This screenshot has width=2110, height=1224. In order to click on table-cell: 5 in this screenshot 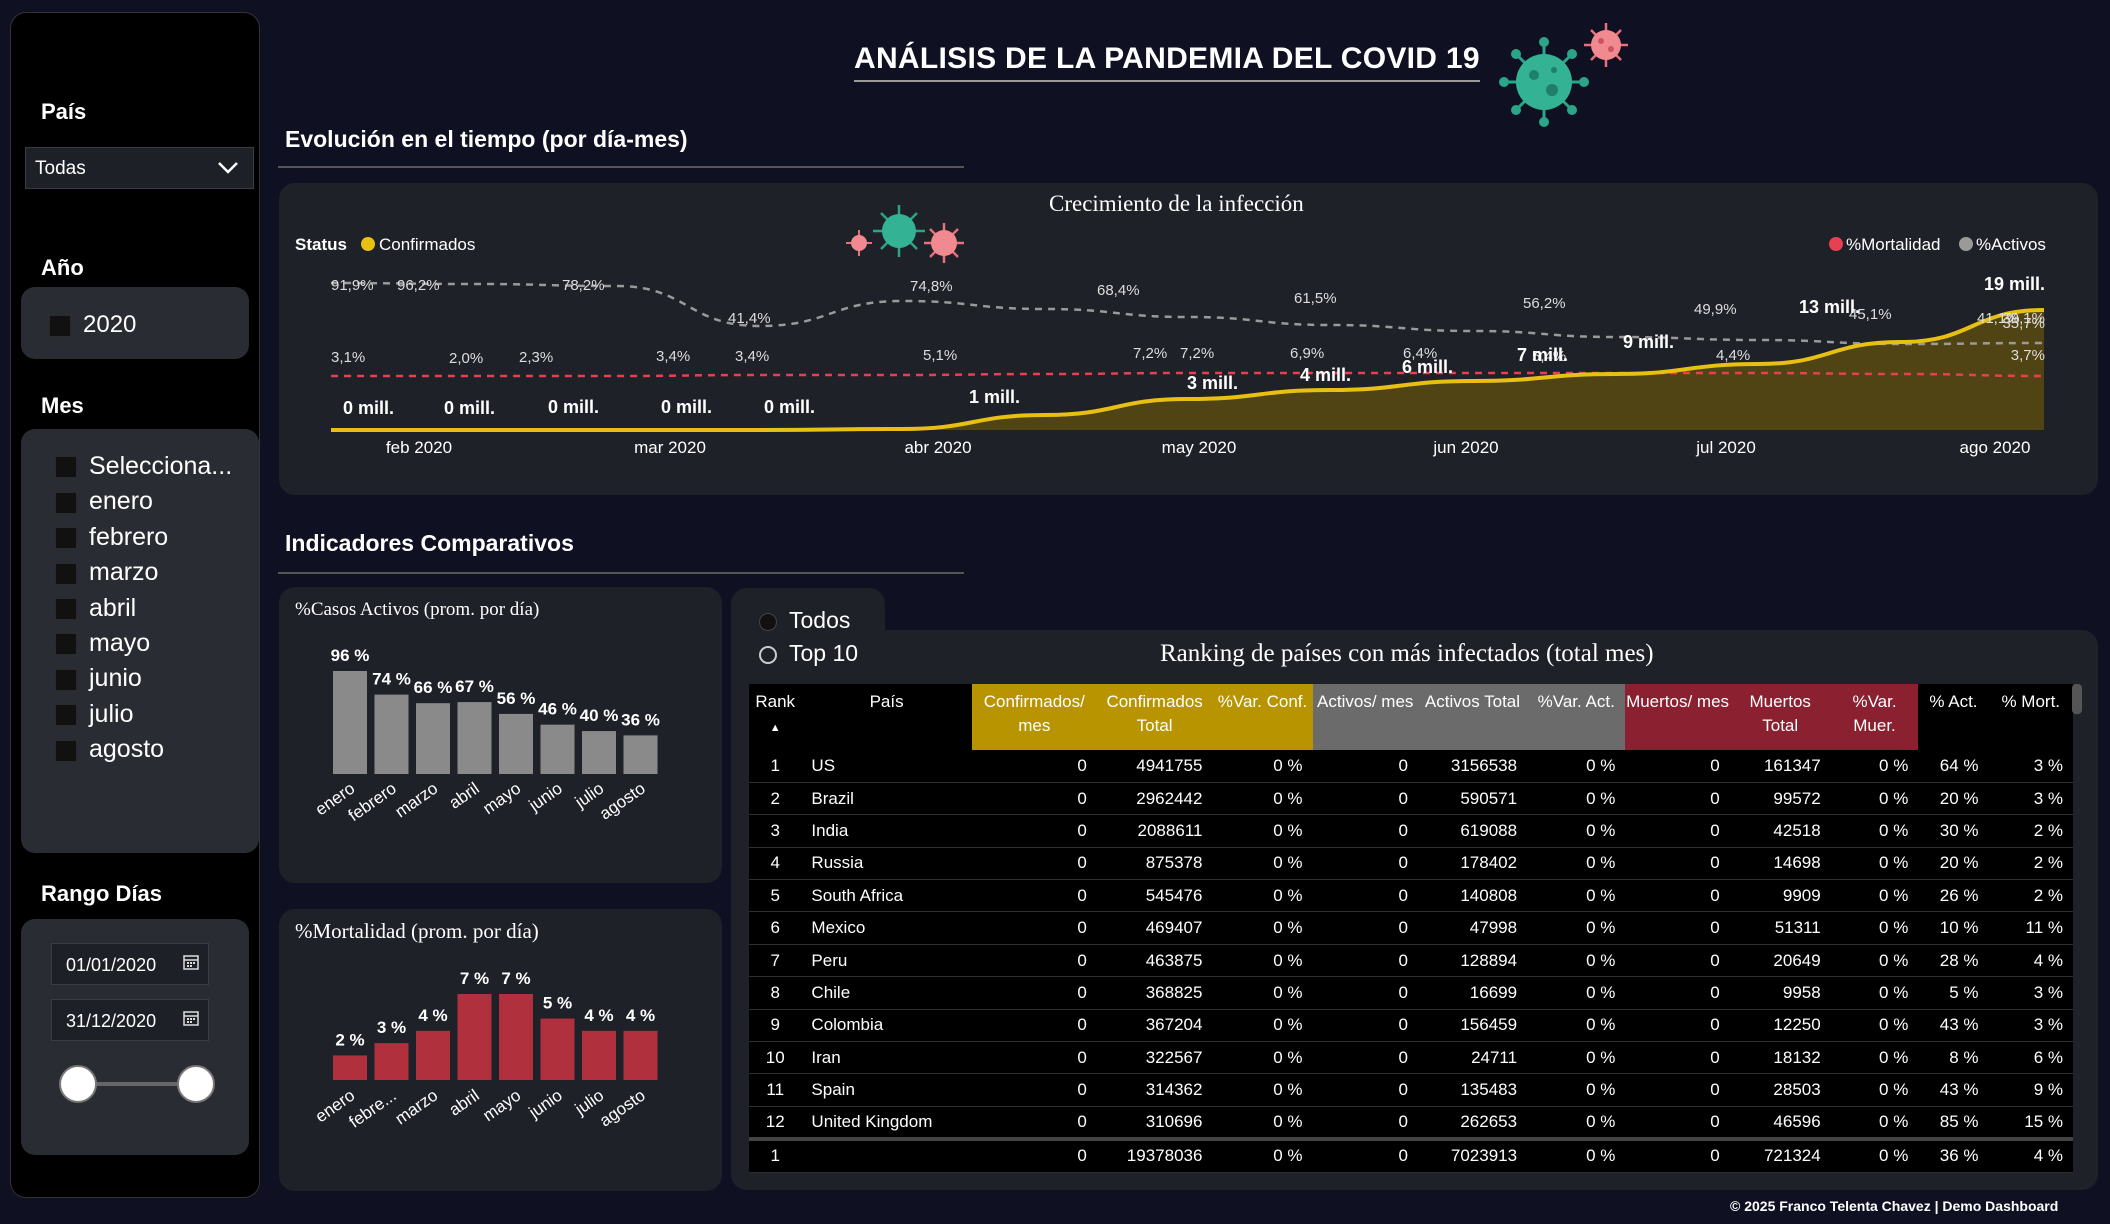, I will do `click(775, 896)`.